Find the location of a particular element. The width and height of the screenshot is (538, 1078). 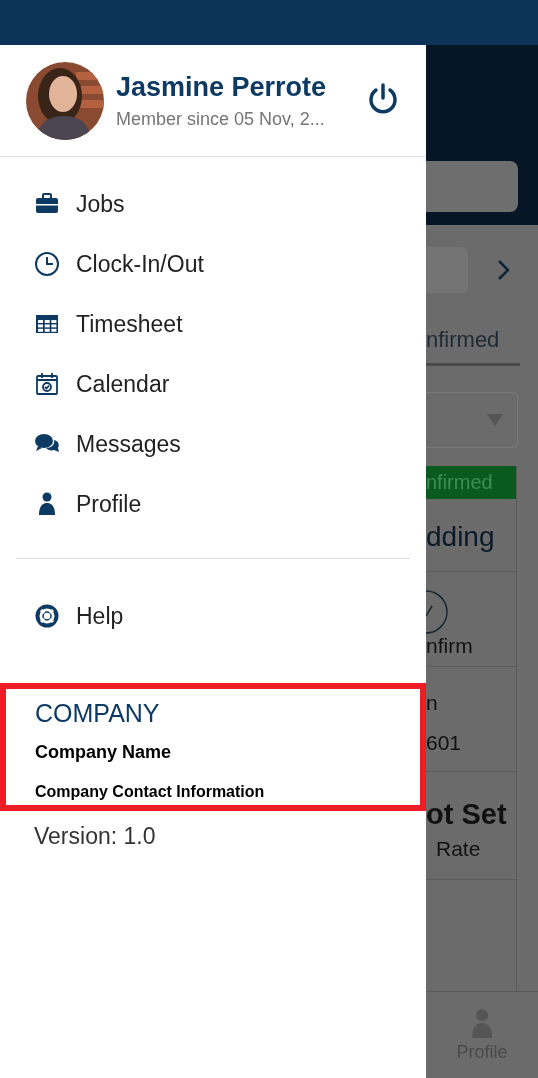

menu-item: Messages is located at coordinates (213, 444).